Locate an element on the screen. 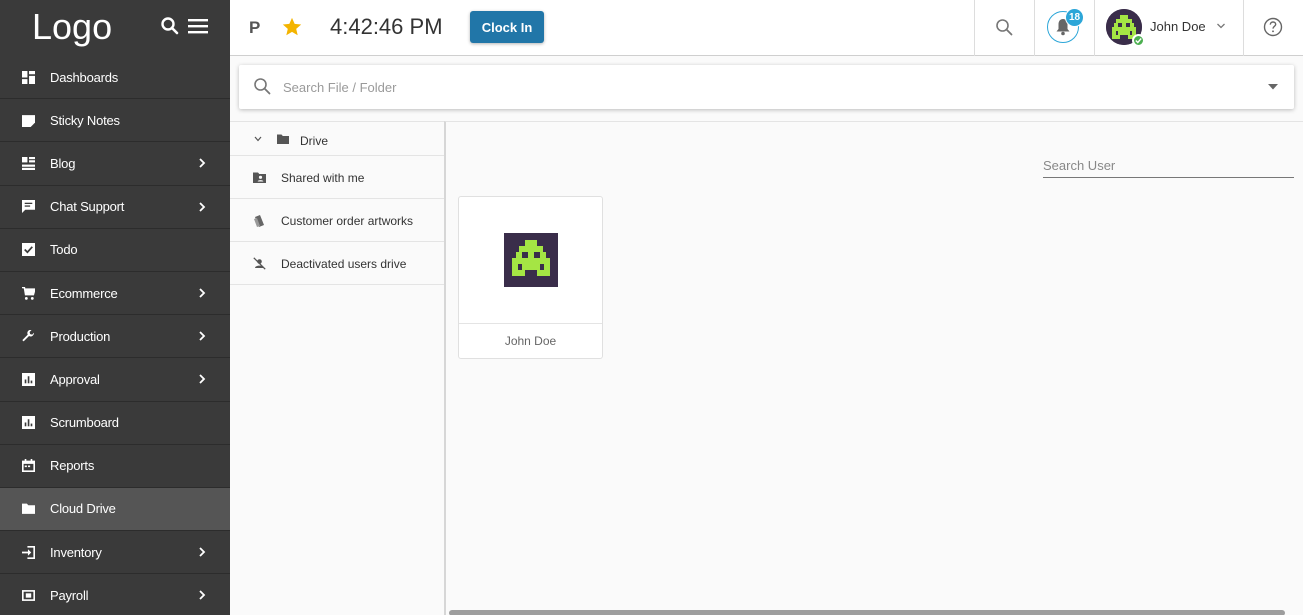 This screenshot has height=615, width=1303. user-card: John Doe is located at coordinates (530, 277).